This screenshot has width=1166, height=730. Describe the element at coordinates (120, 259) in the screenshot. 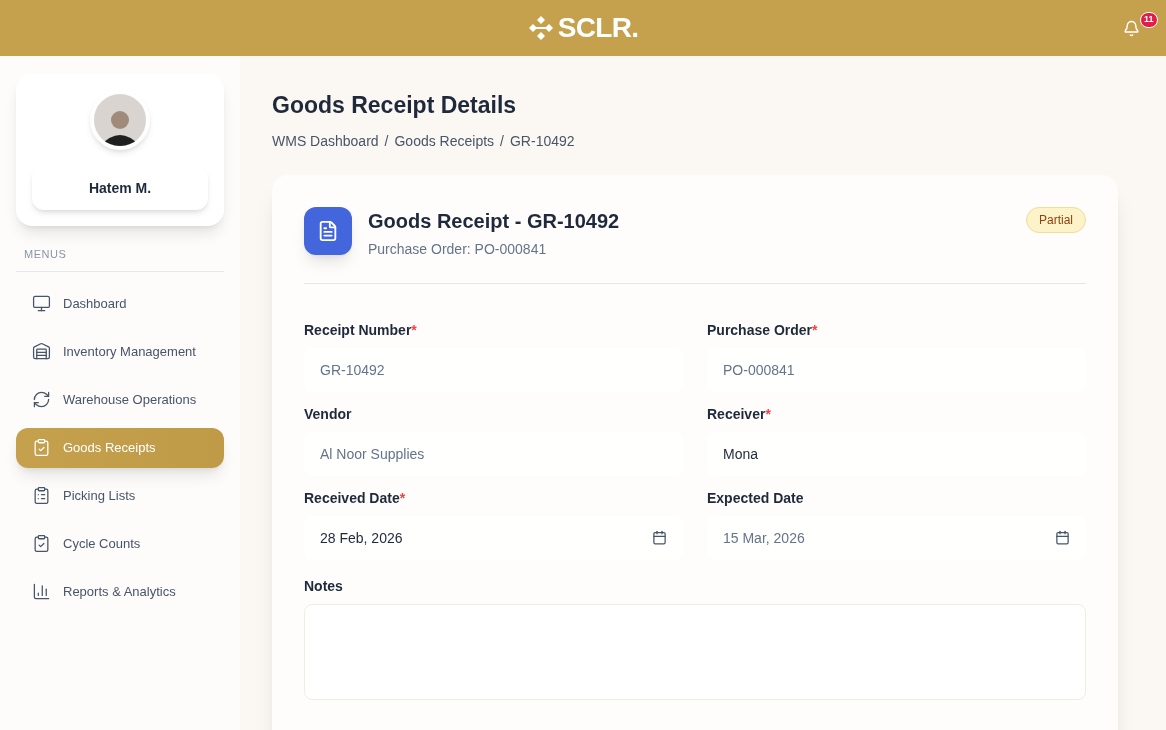

I see `section-label: MENUS` at that location.